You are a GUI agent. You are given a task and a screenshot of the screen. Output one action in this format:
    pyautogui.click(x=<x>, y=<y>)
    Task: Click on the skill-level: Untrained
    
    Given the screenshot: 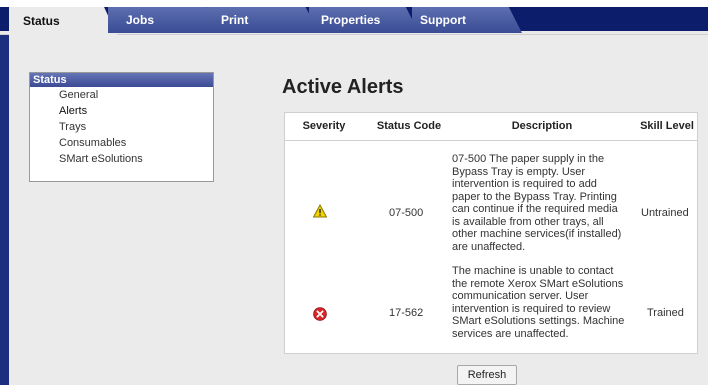 What is the action you would take?
    pyautogui.click(x=665, y=213)
    